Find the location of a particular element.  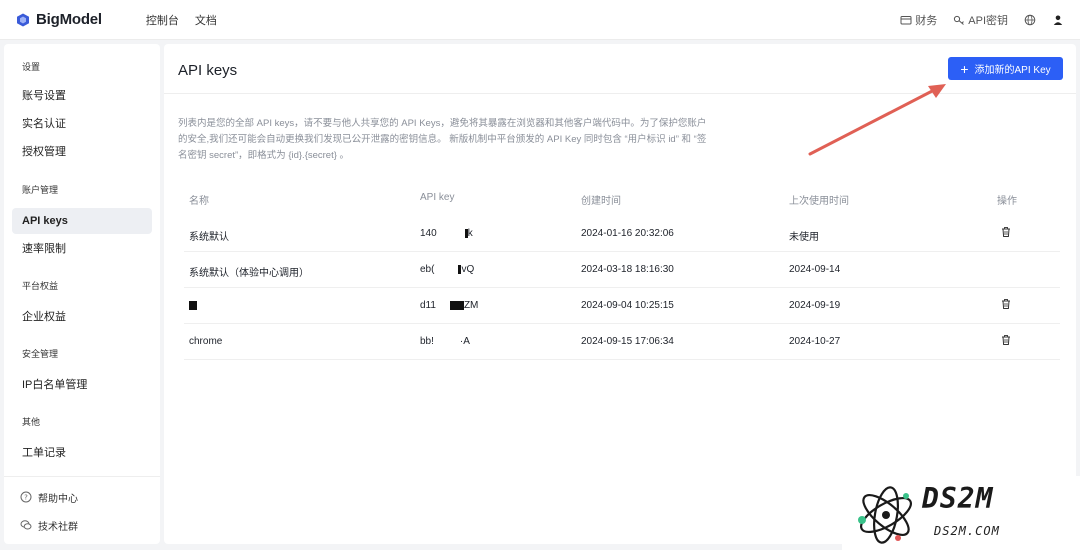

community-link: 技术社群 is located at coordinates (49, 525).